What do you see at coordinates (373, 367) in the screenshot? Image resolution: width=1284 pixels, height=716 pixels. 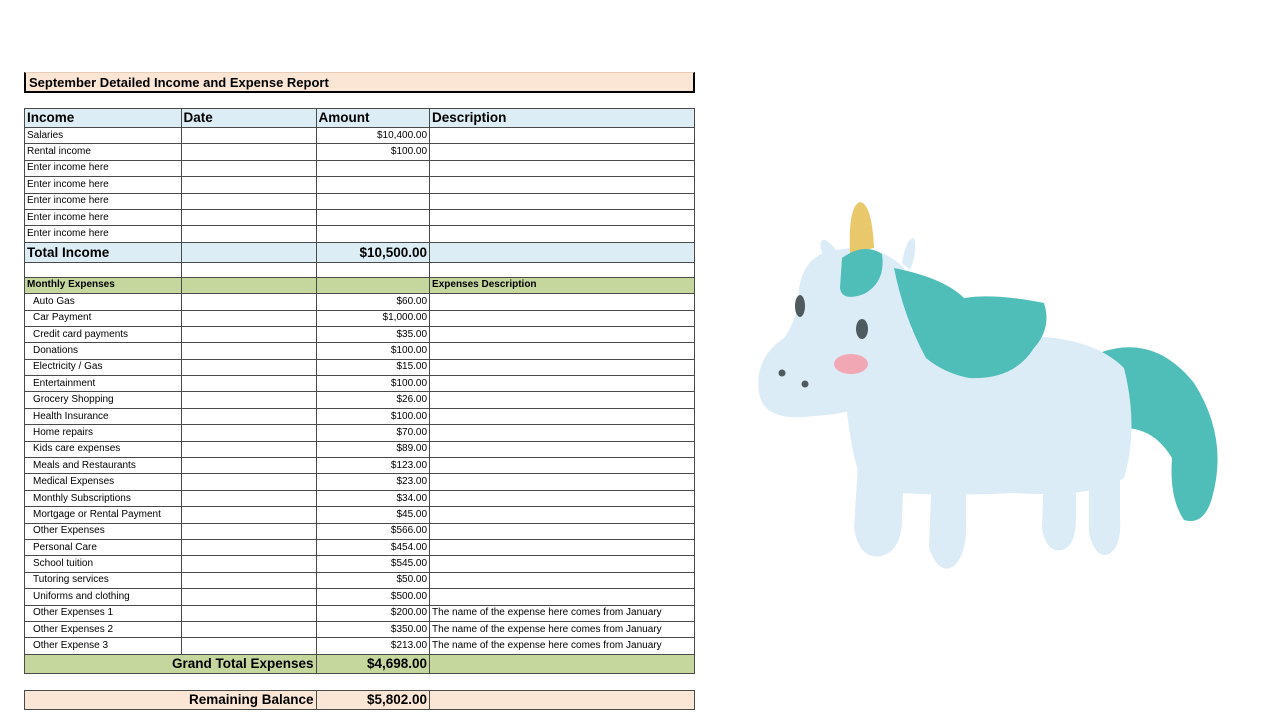 I see `expense-amount-cell: $15.00` at bounding box center [373, 367].